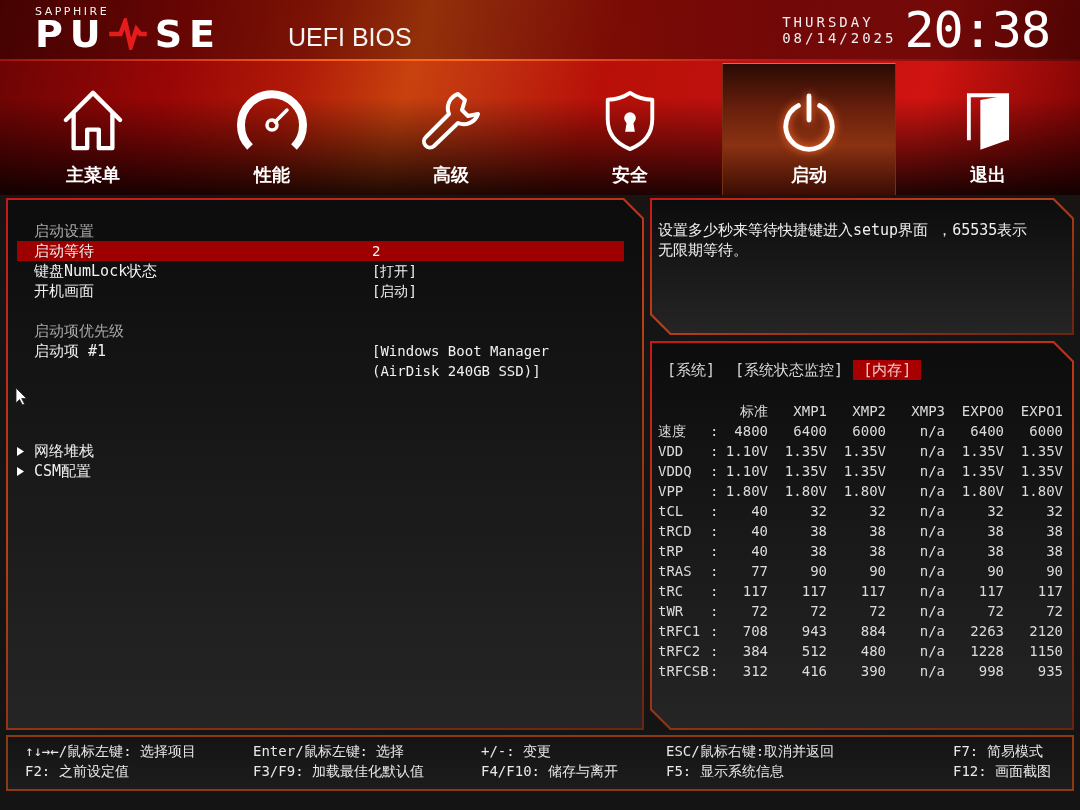 This screenshot has width=1080, height=810. I want to click on info-tab: [内存], so click(887, 370).